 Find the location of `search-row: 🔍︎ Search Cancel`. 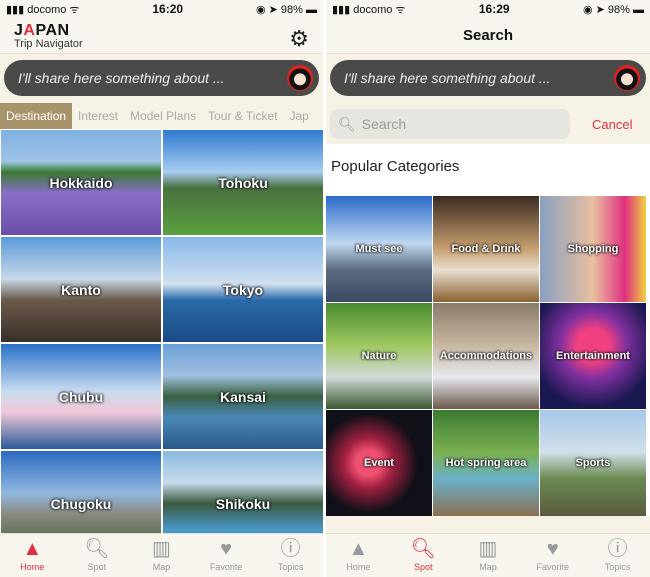

search-row: 🔍︎ Search Cancel is located at coordinates (488, 124).